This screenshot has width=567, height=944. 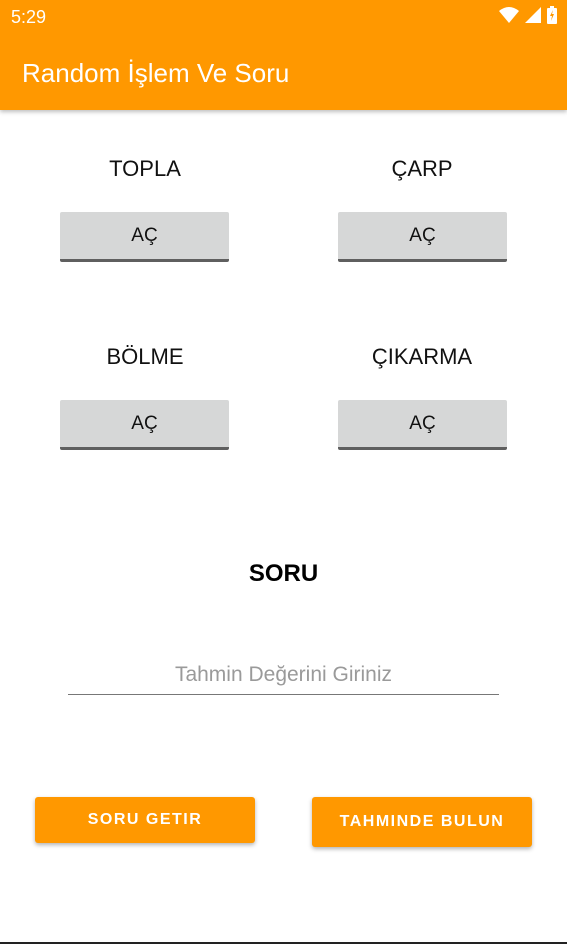 What do you see at coordinates (144, 237) in the screenshot?
I see `open-topla-button: AÇ` at bounding box center [144, 237].